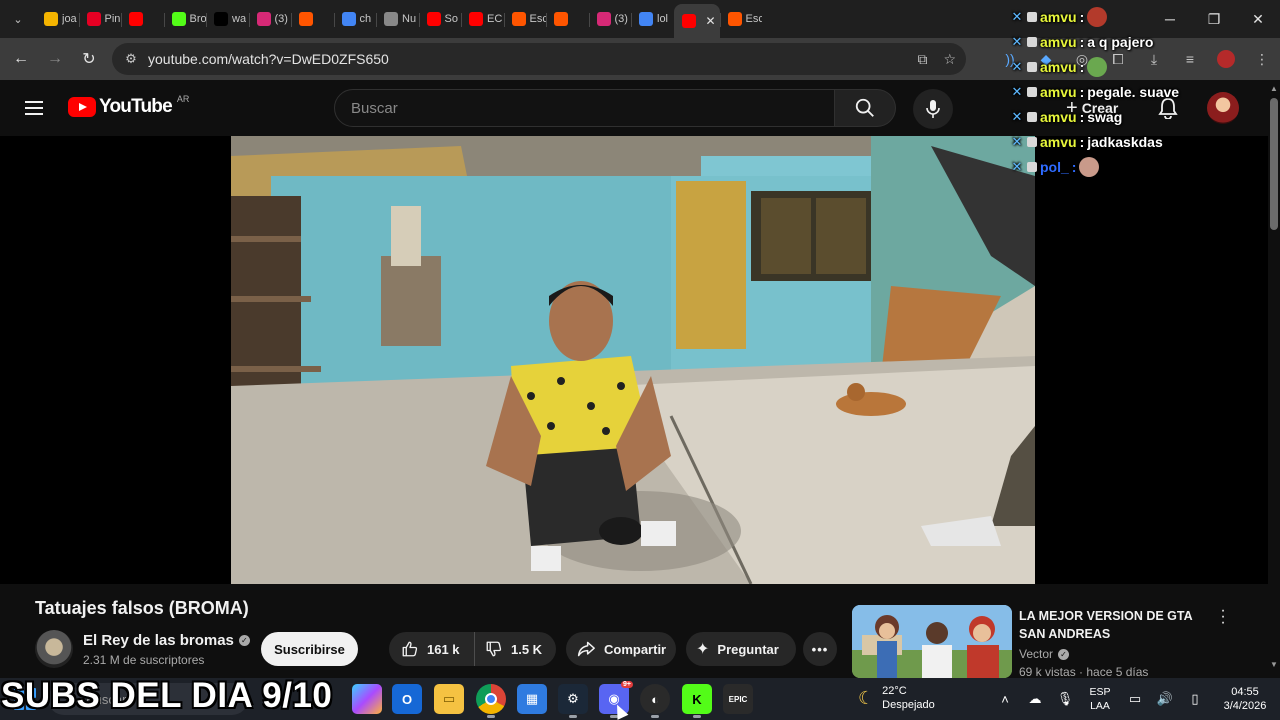 This screenshot has height=720, width=1280. Describe the element at coordinates (397, 19) in the screenshot. I see `browser-tab: Nu` at that location.